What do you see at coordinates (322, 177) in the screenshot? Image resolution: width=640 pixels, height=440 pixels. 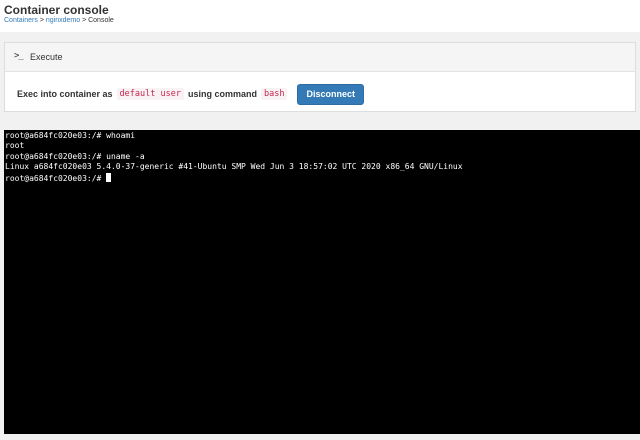 I see `terminal-prompt-line: root@a684fc020e03:/#` at bounding box center [322, 177].